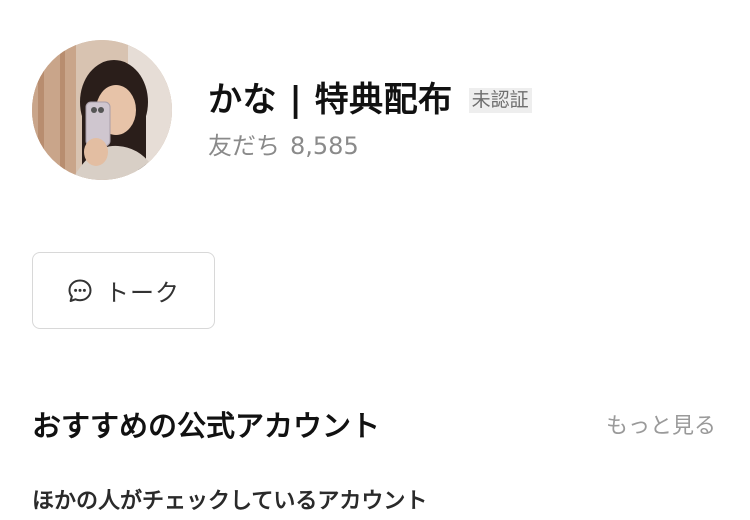 The height and width of the screenshot is (520, 750). I want to click on recommended-accounts-title: おすすめの公式アカウント, so click(206, 426).